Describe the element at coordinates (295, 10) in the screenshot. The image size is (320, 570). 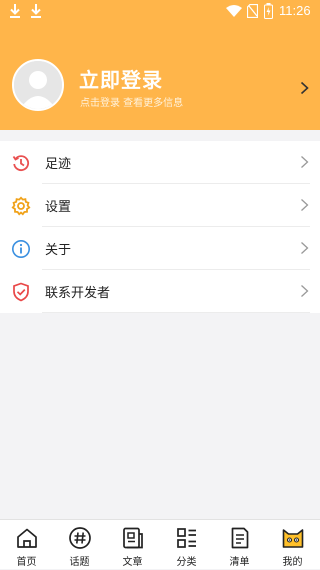
I see `status-time: 11:26` at that location.